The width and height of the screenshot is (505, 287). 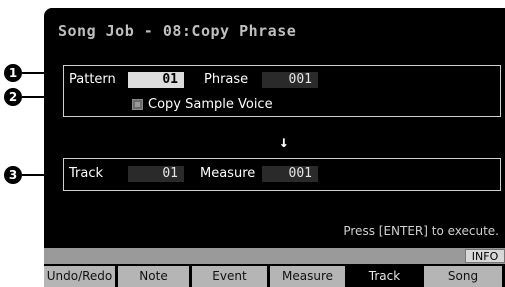 What do you see at coordinates (290, 174) in the screenshot?
I see `measure-field: 001` at bounding box center [290, 174].